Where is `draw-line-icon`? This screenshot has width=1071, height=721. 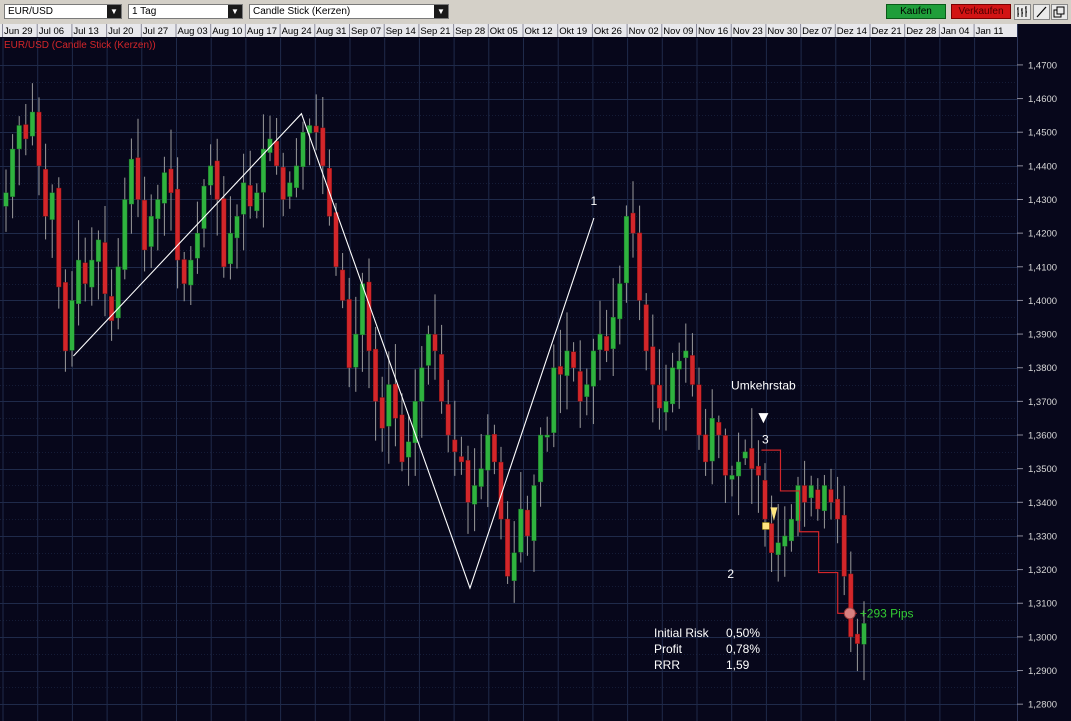
draw-line-icon is located at coordinates (1041, 12).